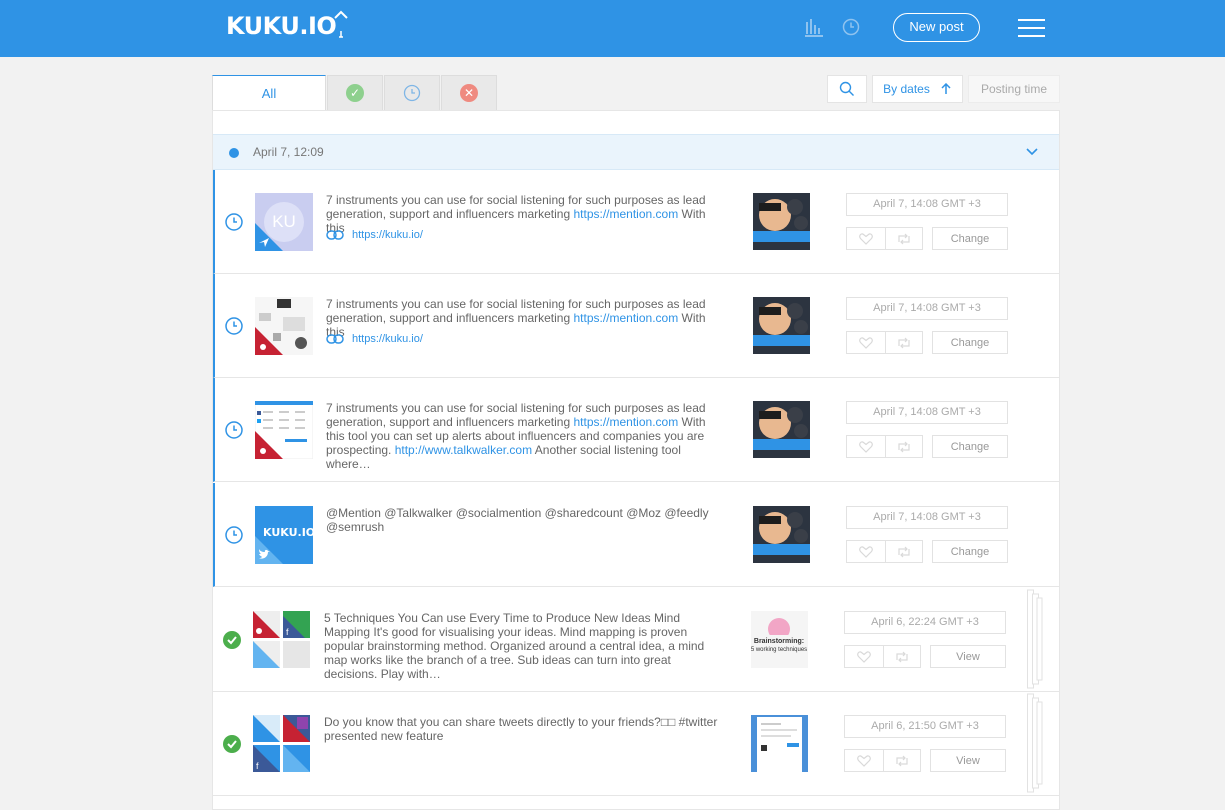 This screenshot has width=1225, height=810. I want to click on chevron-down-icon, so click(1032, 152).